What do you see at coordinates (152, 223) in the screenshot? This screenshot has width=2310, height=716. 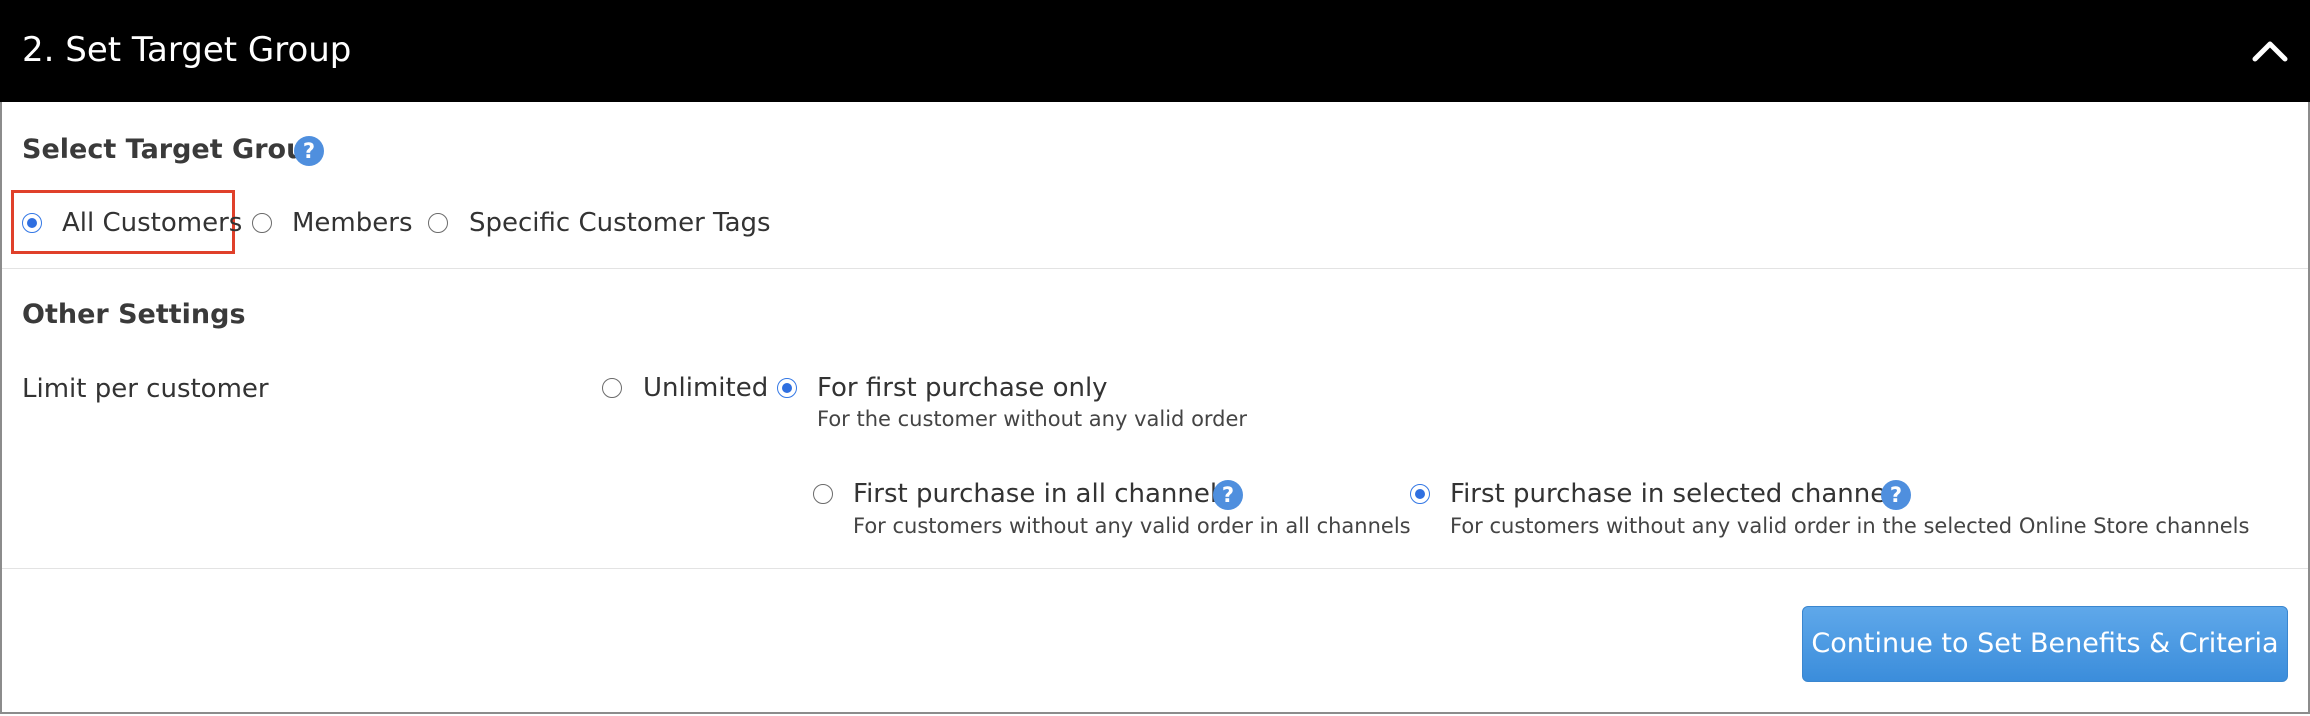 I see `radio-all-customers-label: All Customers` at bounding box center [152, 223].